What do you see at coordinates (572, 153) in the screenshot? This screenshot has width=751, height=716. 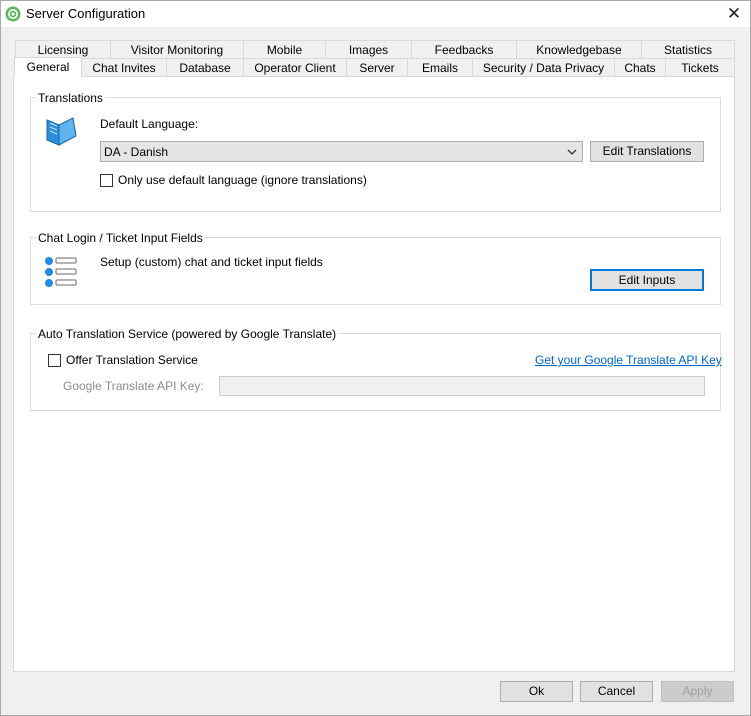 I see `chevron-down-icon` at bounding box center [572, 153].